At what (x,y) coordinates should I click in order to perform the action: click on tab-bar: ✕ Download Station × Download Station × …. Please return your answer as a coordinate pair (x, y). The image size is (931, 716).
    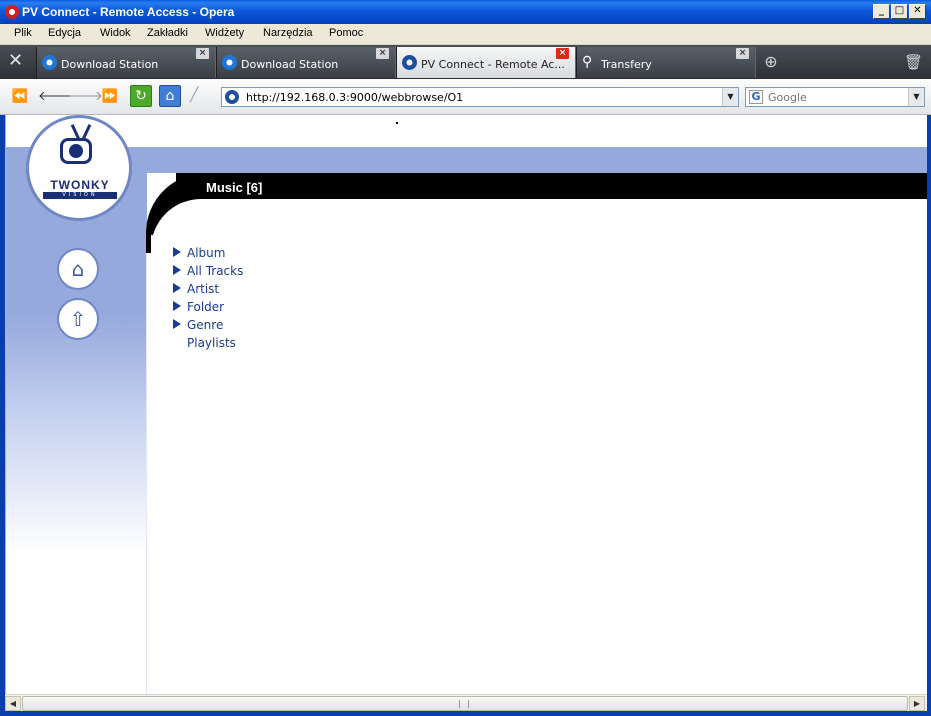
    Looking at the image, I should click on (465, 62).